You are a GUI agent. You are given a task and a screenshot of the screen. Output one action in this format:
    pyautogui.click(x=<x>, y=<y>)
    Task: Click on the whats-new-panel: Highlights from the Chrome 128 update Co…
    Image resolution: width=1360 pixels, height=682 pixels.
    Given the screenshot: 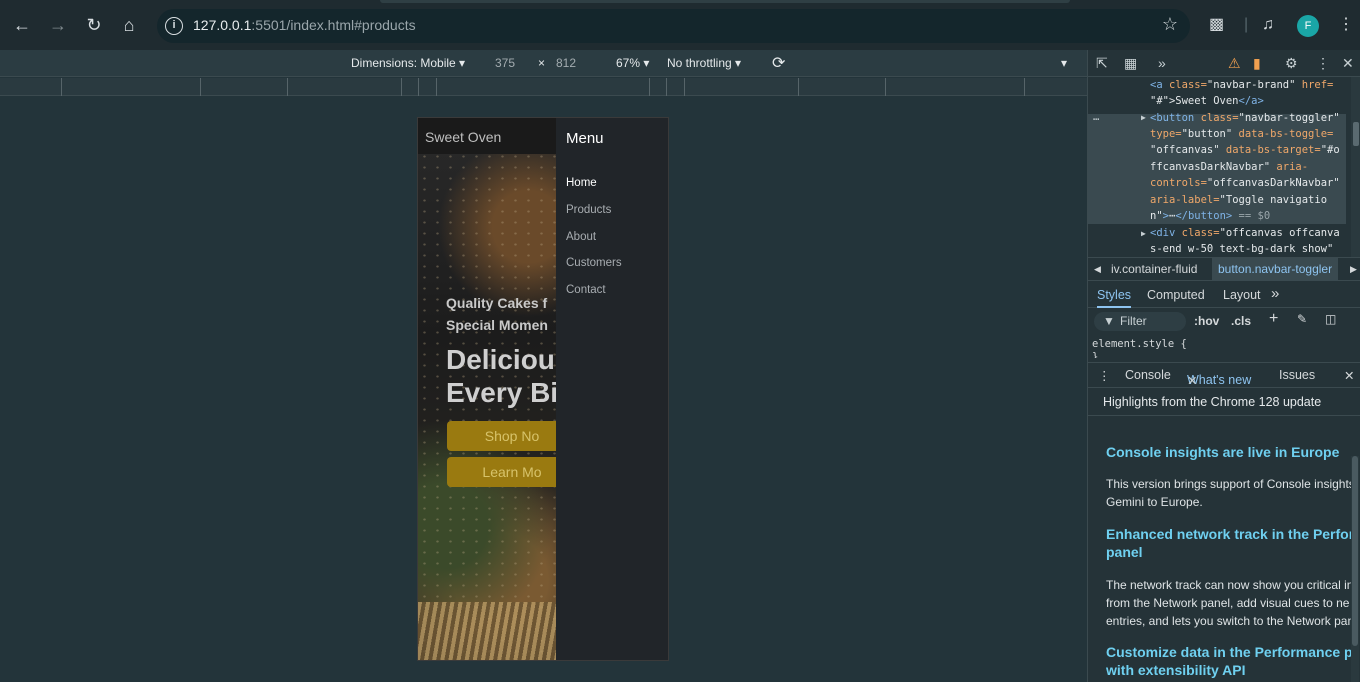 What is the action you would take?
    pyautogui.click(x=1224, y=535)
    